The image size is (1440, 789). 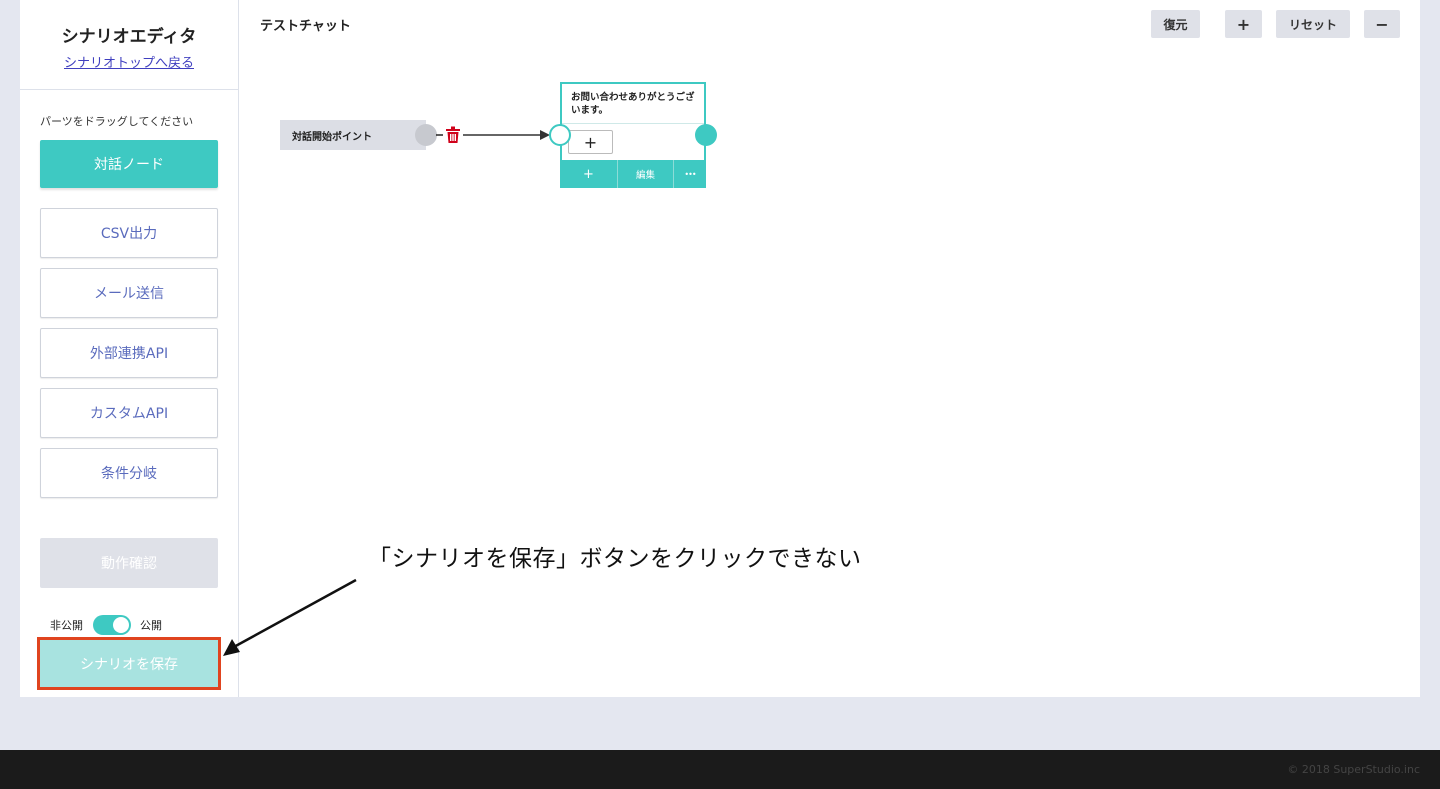 What do you see at coordinates (633, 135) in the screenshot?
I see `dialog-node: お問い合わせありがとうございます。 + + 編集 •••` at bounding box center [633, 135].